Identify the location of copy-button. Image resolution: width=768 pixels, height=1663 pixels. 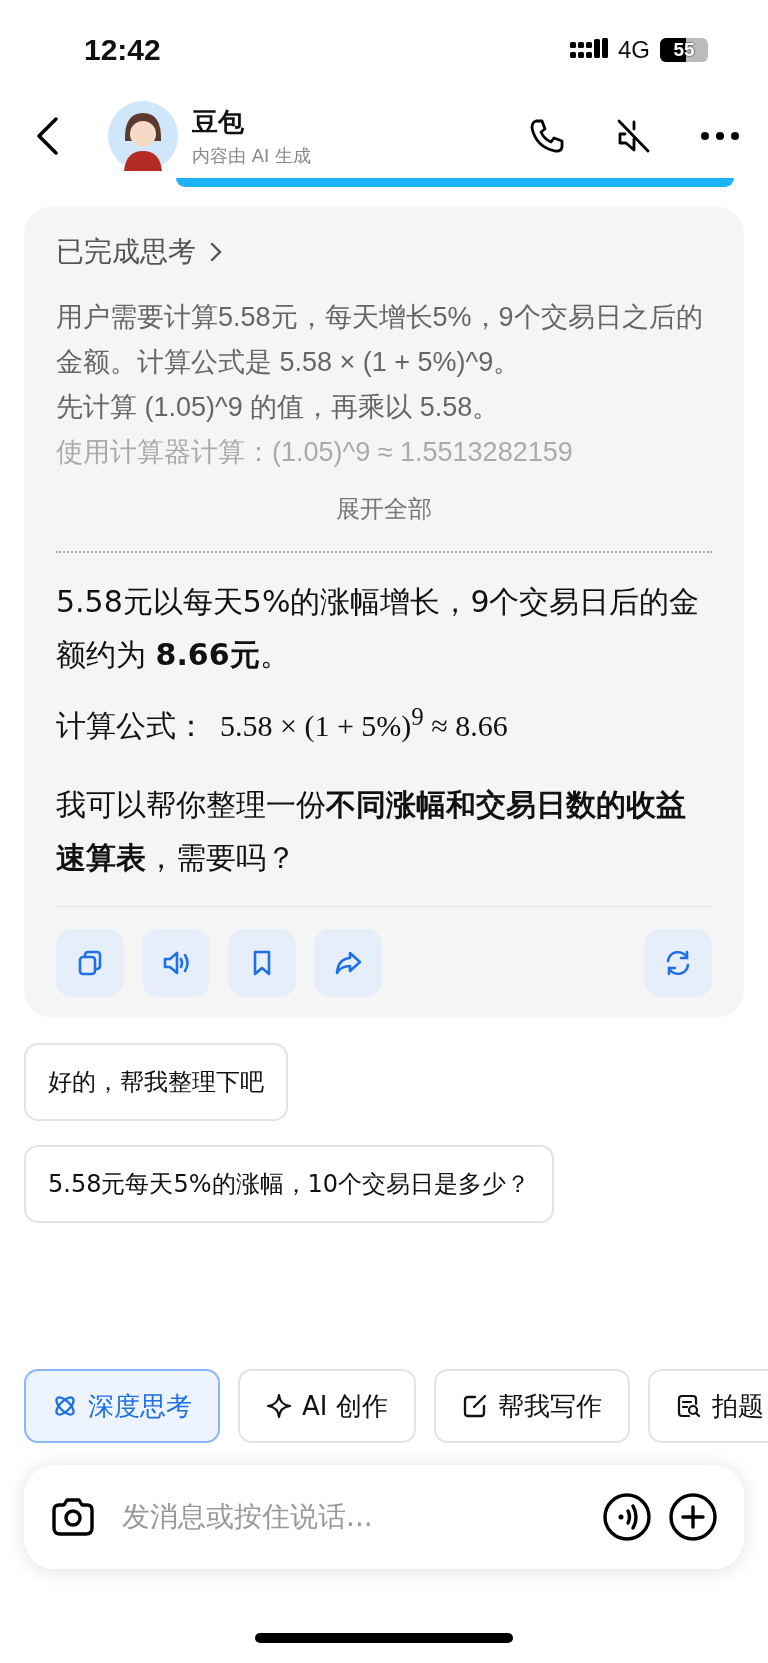
(90, 963).